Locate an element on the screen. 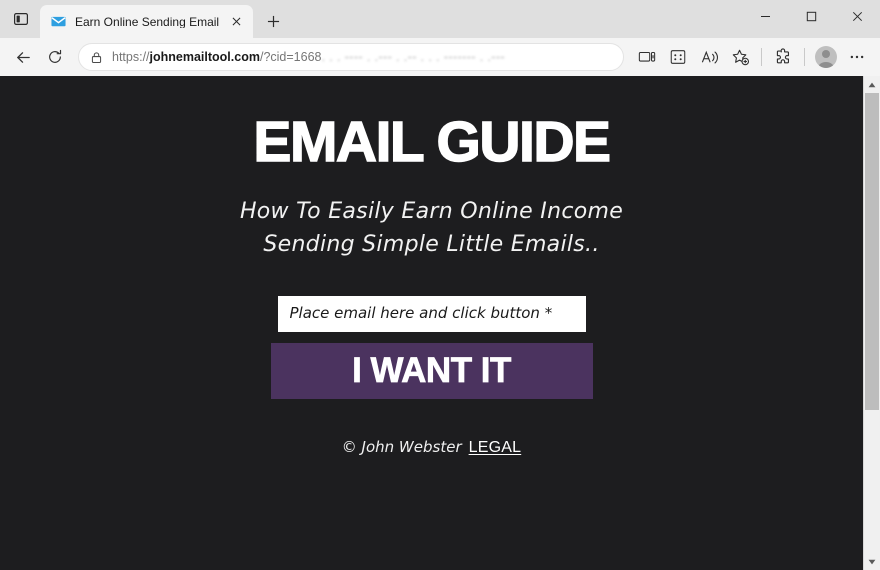 This screenshot has width=880, height=570. toolbar-icons is located at coordinates (752, 57).